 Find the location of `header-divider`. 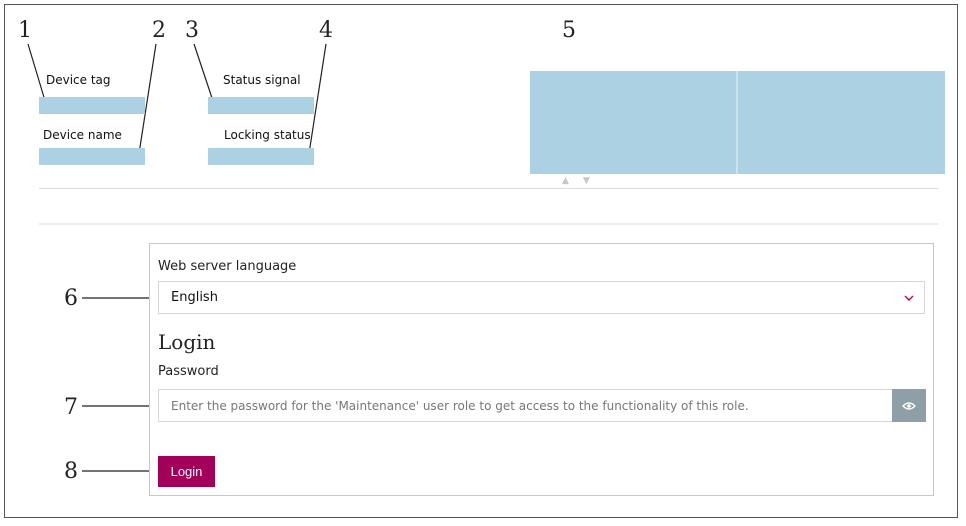

header-divider is located at coordinates (488, 188).